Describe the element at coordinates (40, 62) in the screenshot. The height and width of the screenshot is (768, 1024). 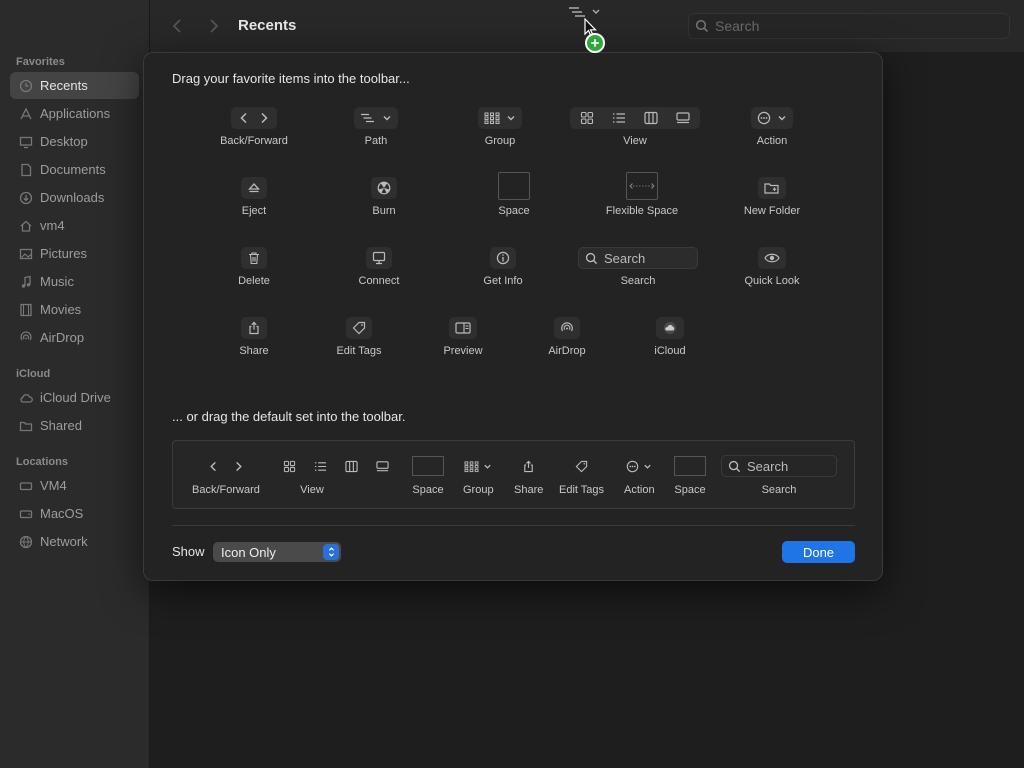
I see `sidebar-section-favorites: Favorites` at that location.